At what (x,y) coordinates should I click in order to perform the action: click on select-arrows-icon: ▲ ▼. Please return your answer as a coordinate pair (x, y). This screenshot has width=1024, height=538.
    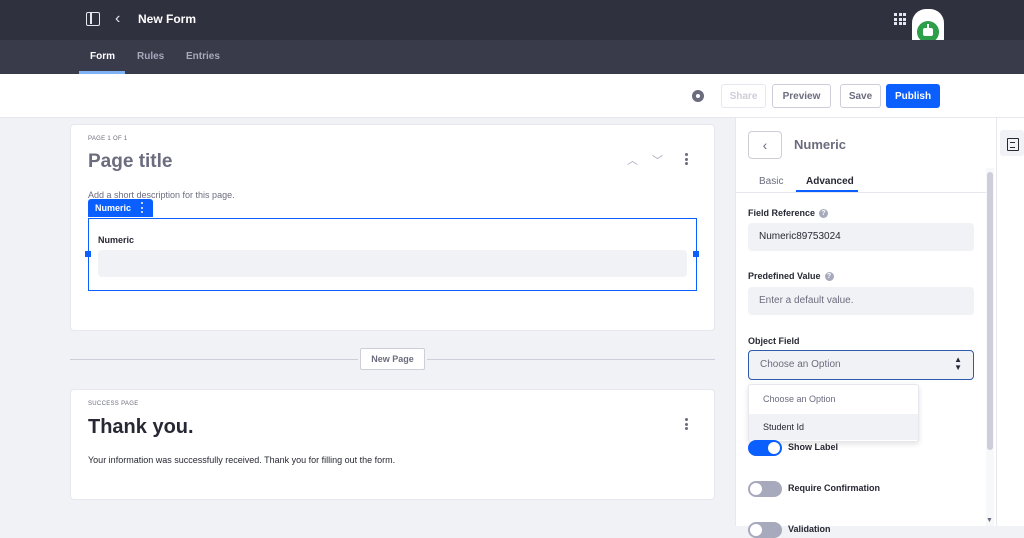
    Looking at the image, I should click on (958, 363).